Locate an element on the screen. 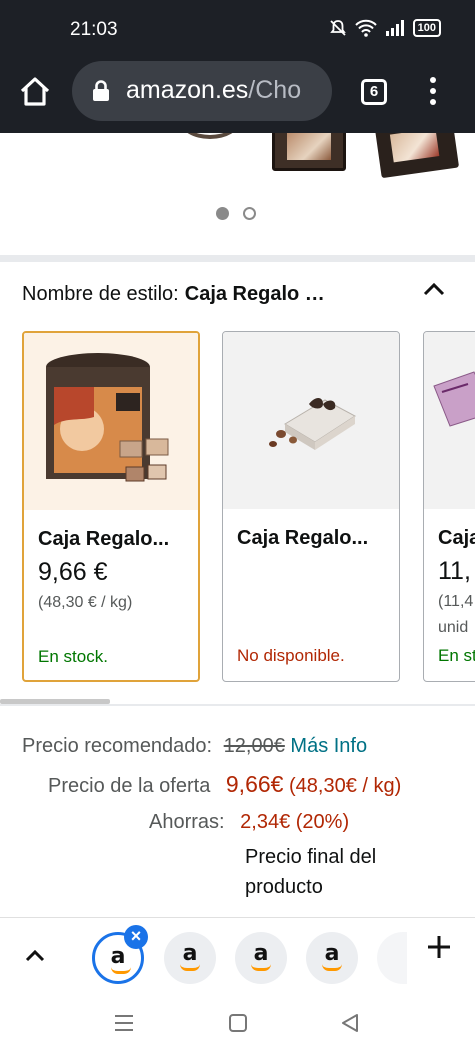  home-nav-icon is located at coordinates (238, 1023).